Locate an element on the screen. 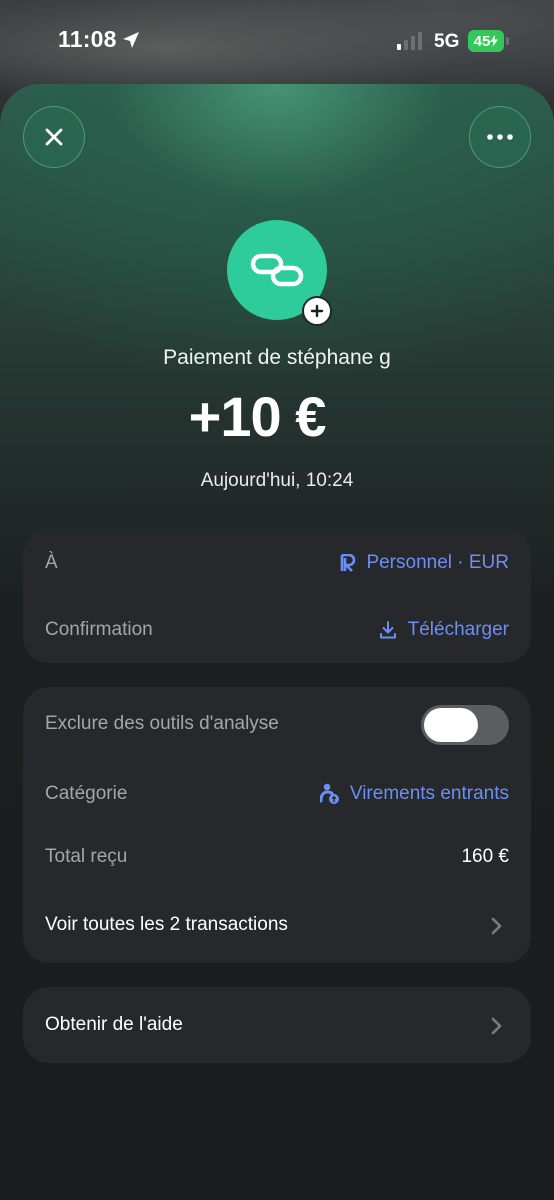 This screenshot has width=554, height=1200. toggle-knob is located at coordinates (451, 725).